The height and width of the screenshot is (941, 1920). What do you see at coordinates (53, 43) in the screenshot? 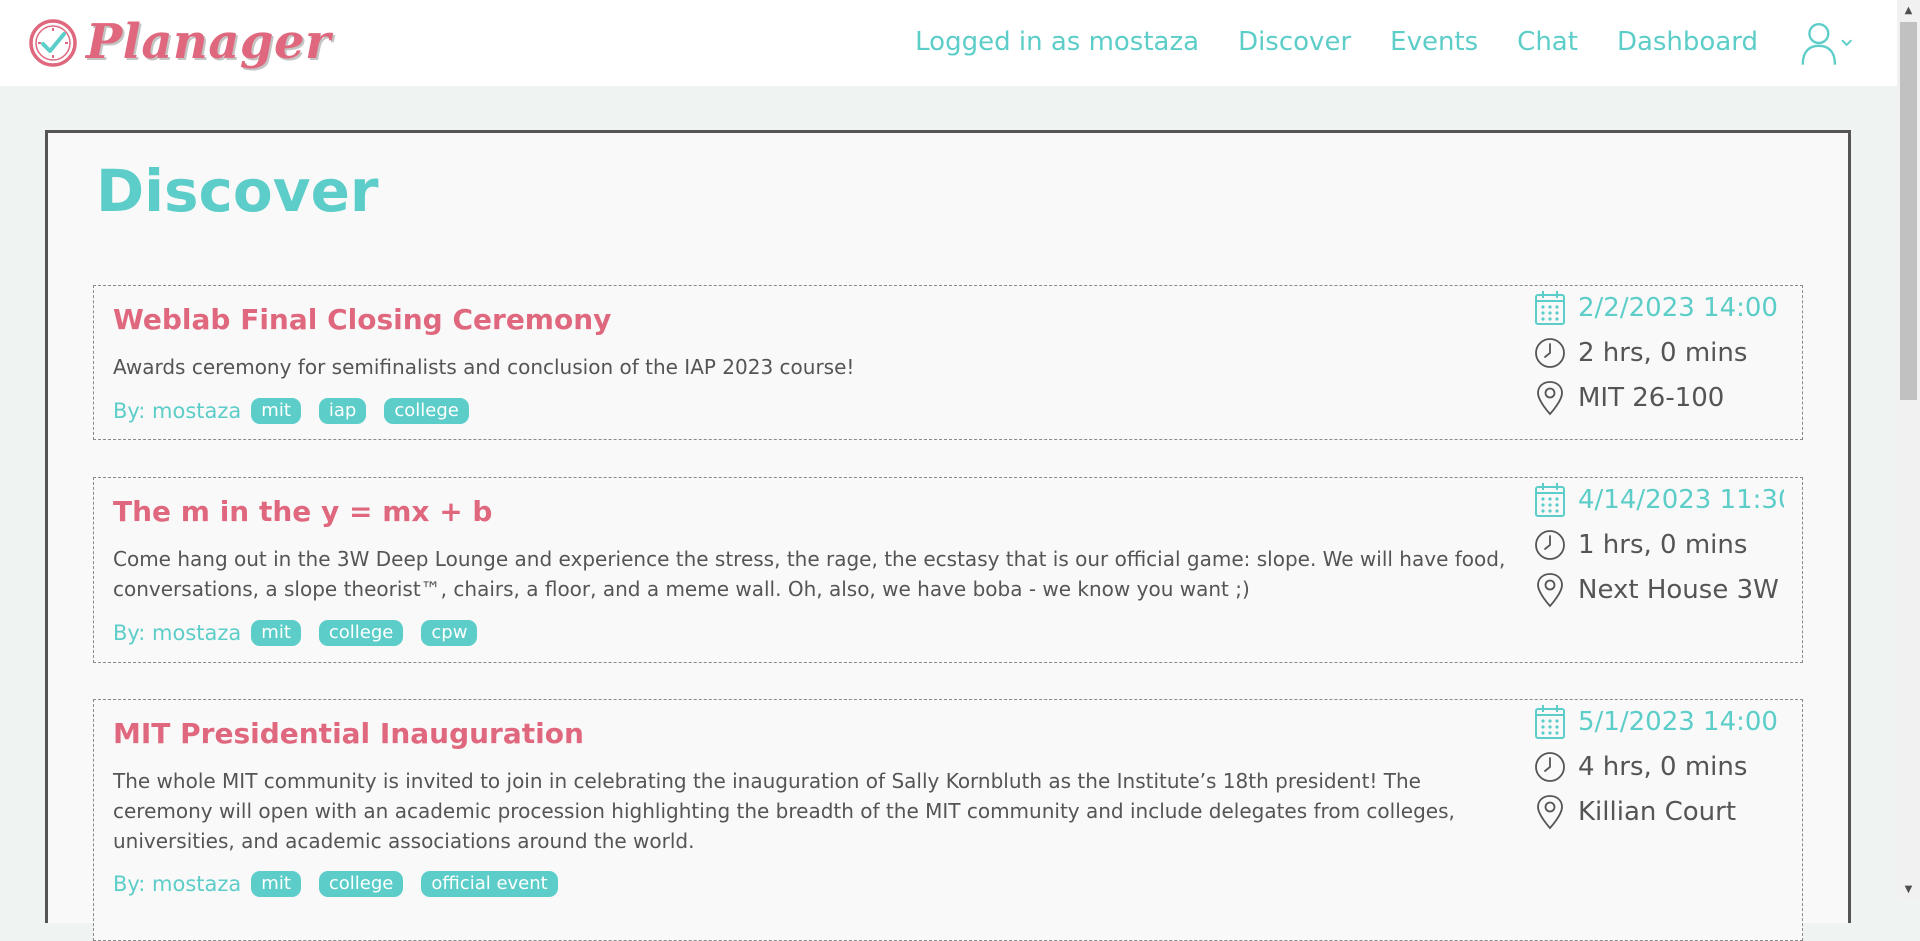
I see `clock-check-icon` at bounding box center [53, 43].